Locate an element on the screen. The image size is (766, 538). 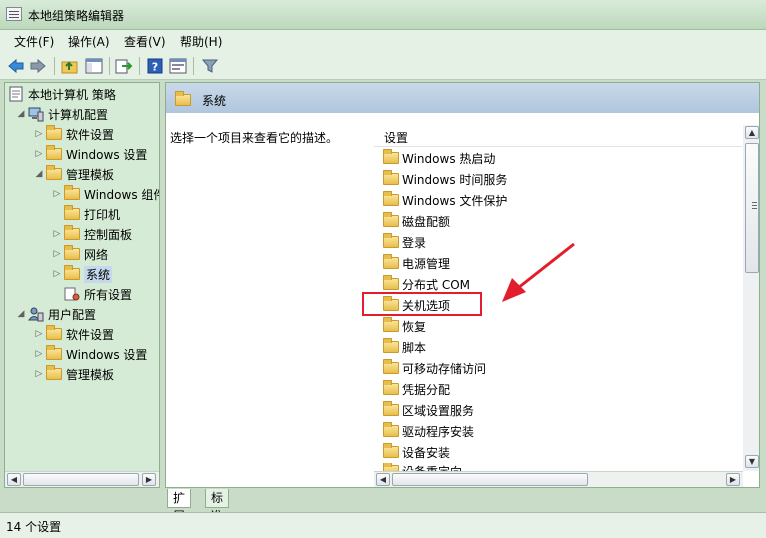
tree-item-label: 所有设置 is located at coordinates (108, 294).